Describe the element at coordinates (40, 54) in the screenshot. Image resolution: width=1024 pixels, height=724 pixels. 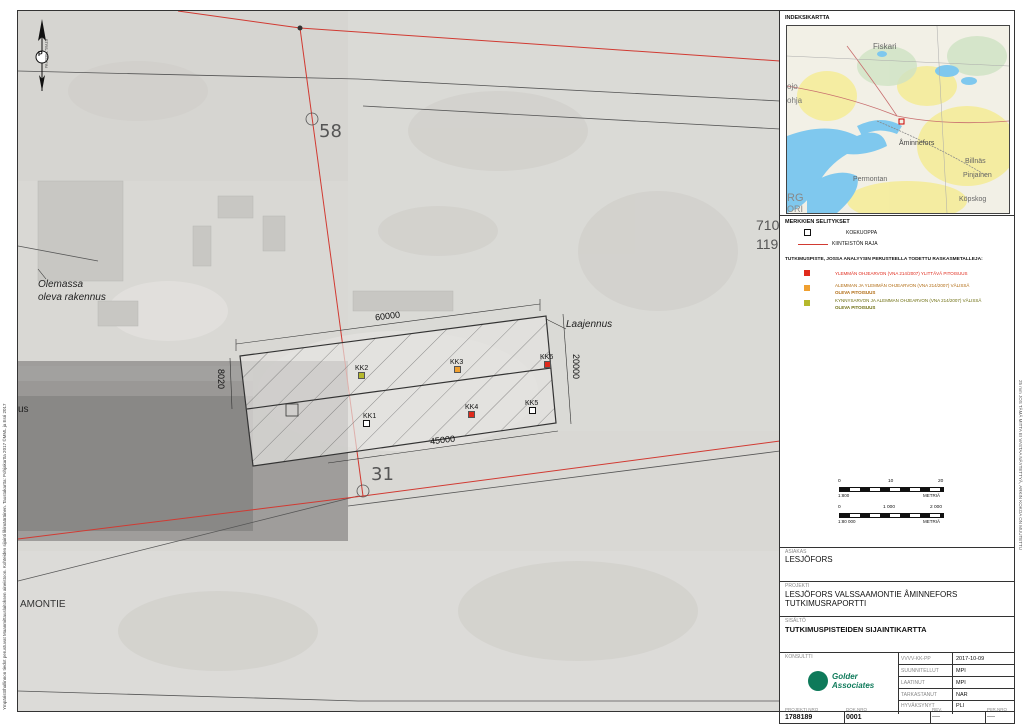
I see `north-arrow-label: P` at that location.